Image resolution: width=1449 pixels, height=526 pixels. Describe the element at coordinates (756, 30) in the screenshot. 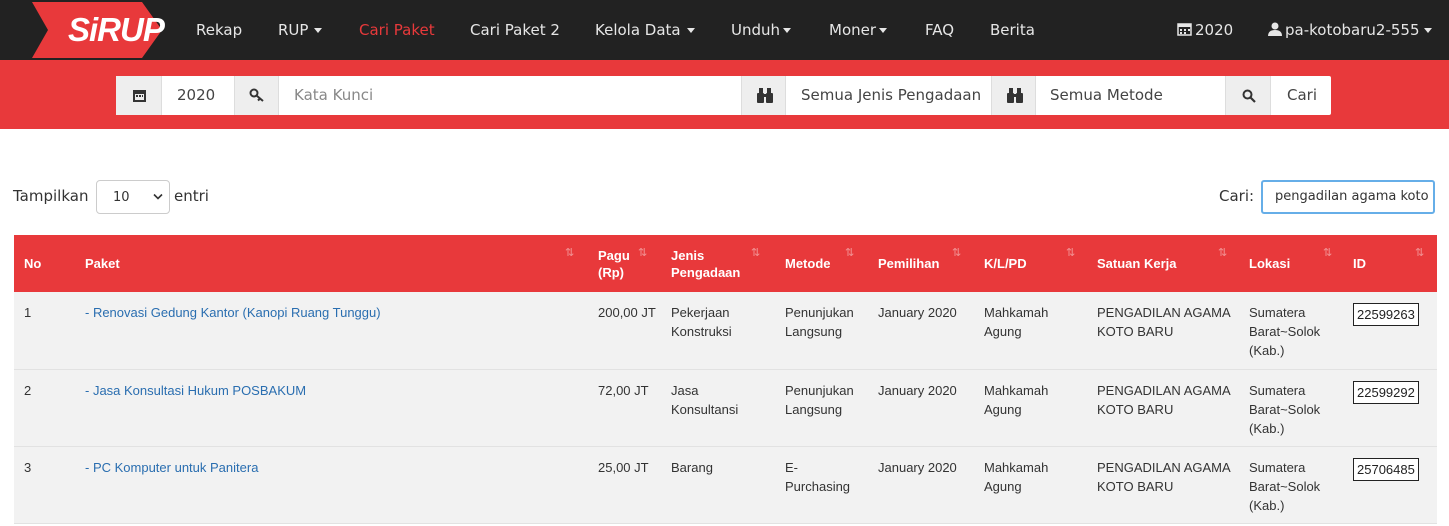

I see `nav-unduh-label: Unduh` at that location.